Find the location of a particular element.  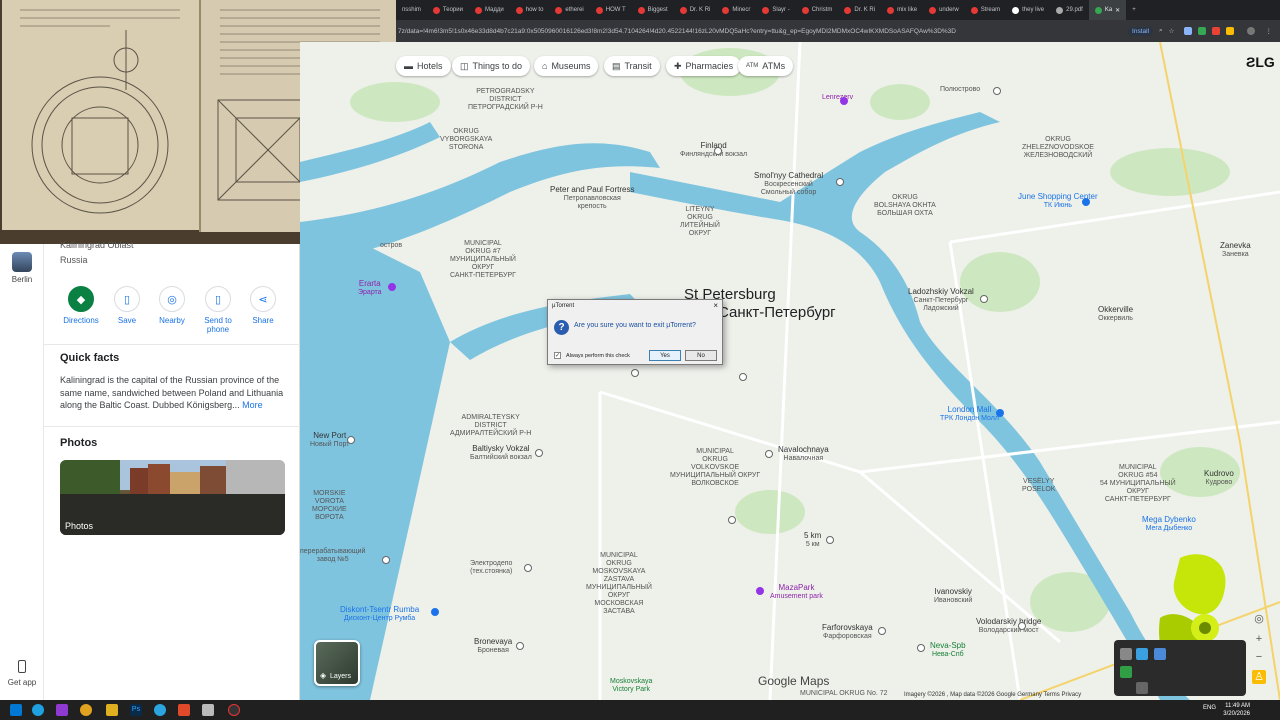

park-pin is located at coordinates (760, 591).